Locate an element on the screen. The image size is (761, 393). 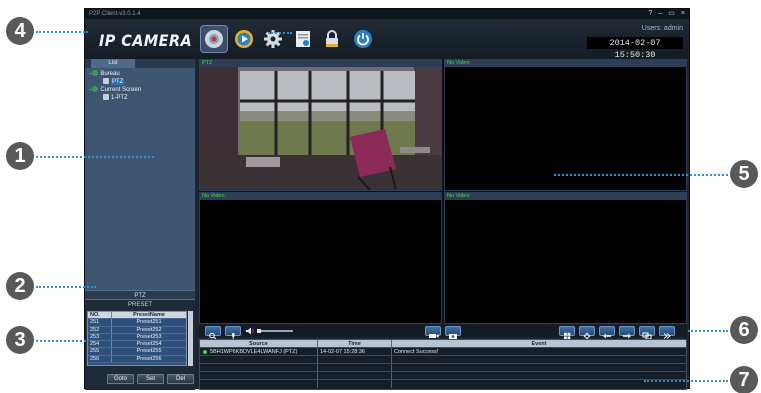
volume-icon is located at coordinates (250, 331).